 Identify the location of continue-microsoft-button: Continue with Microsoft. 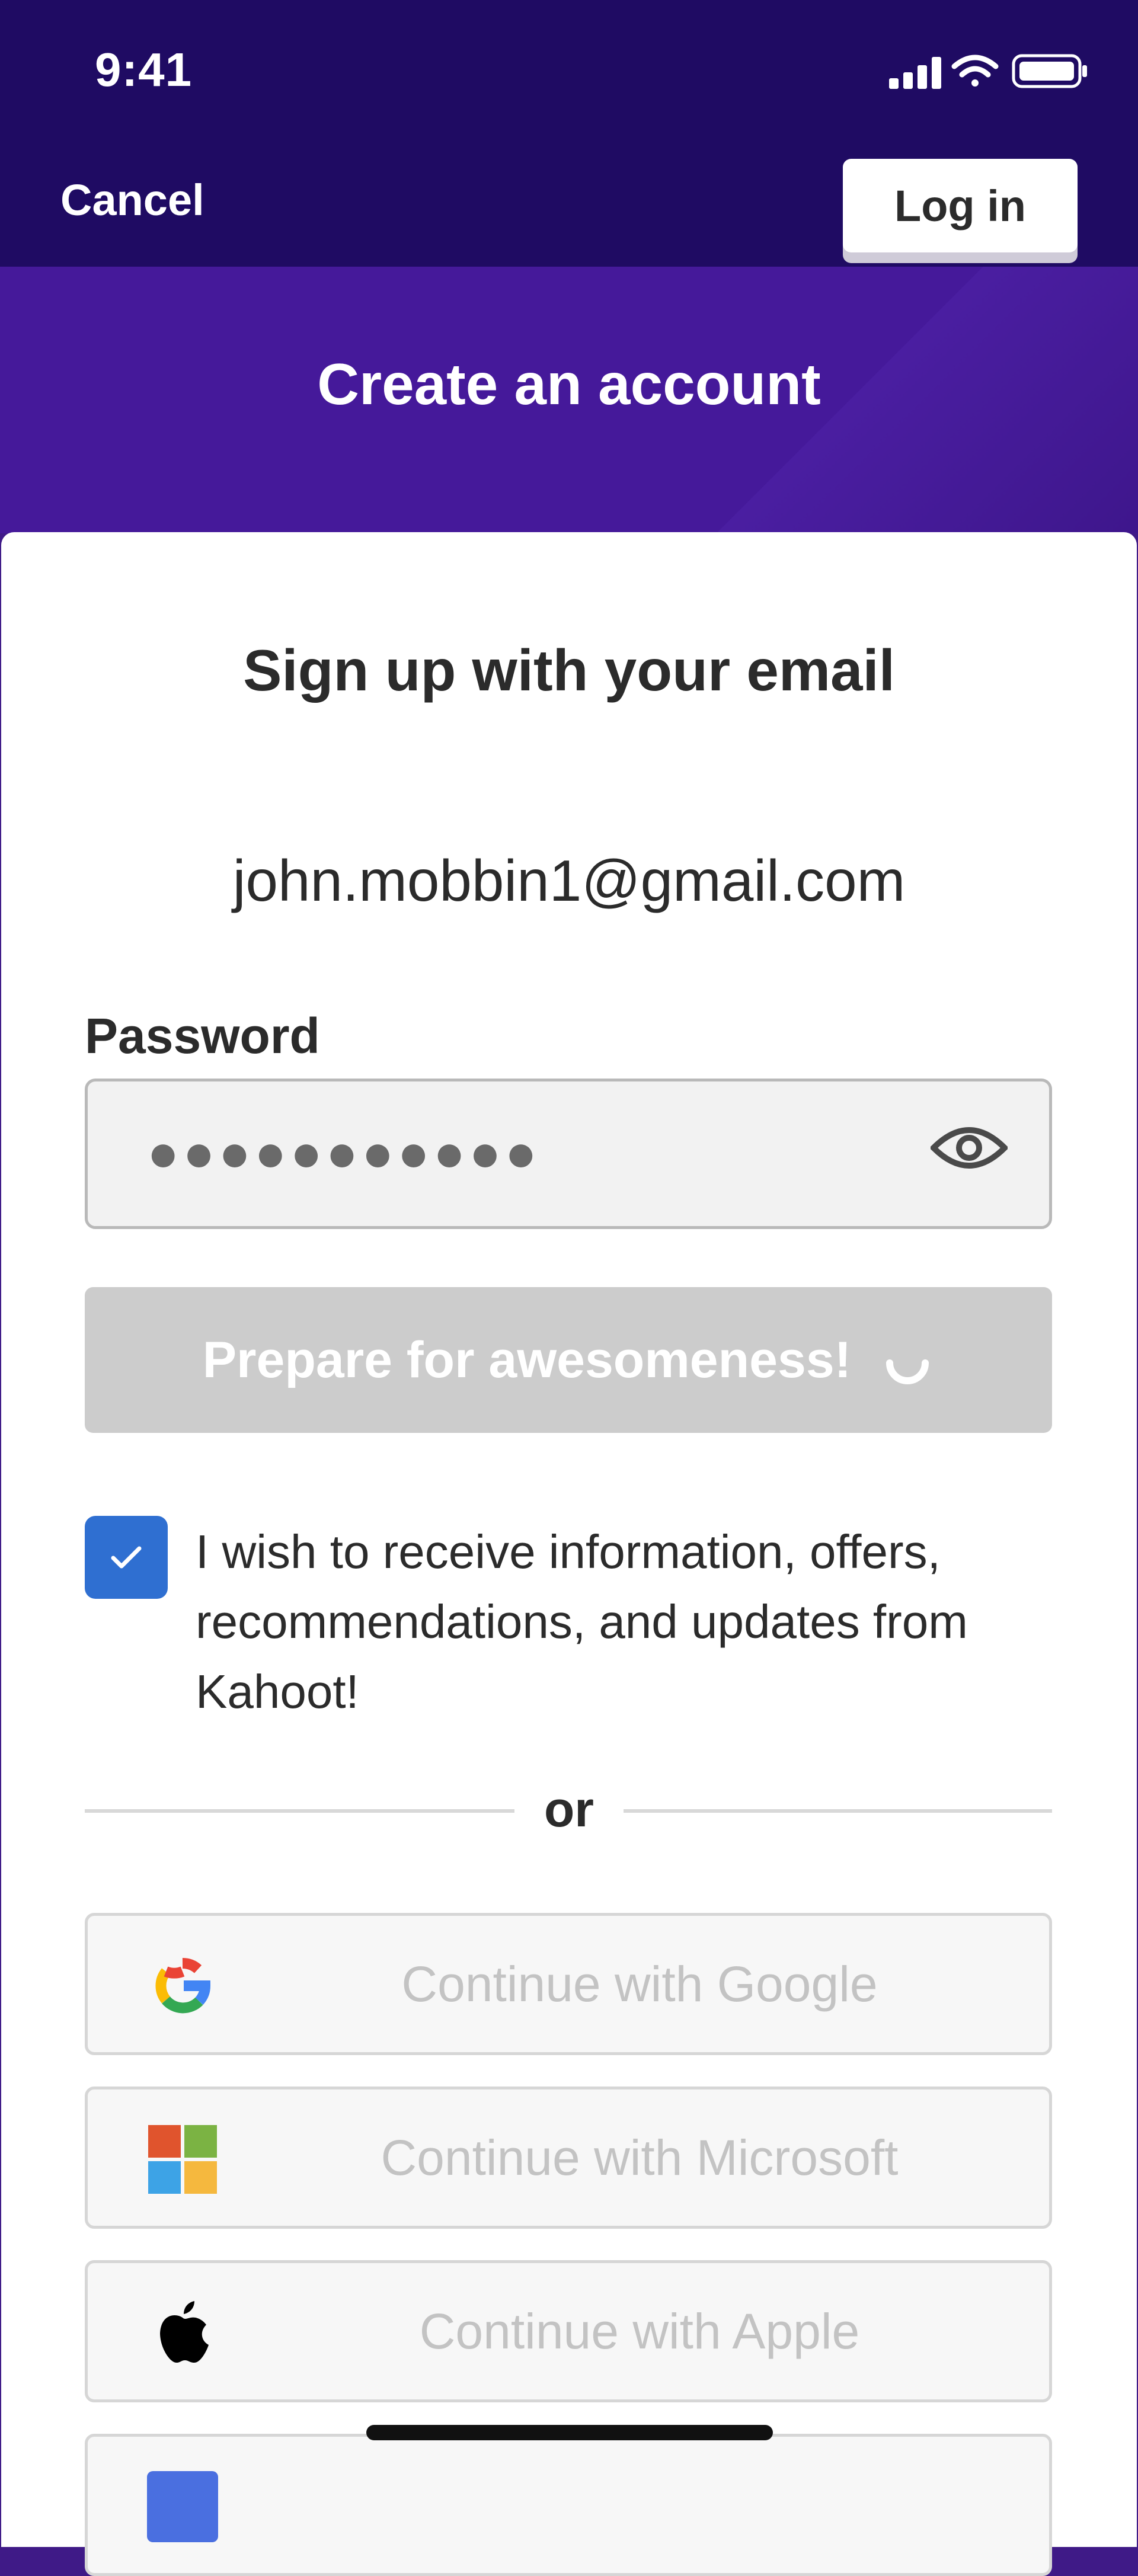
(568, 2158).